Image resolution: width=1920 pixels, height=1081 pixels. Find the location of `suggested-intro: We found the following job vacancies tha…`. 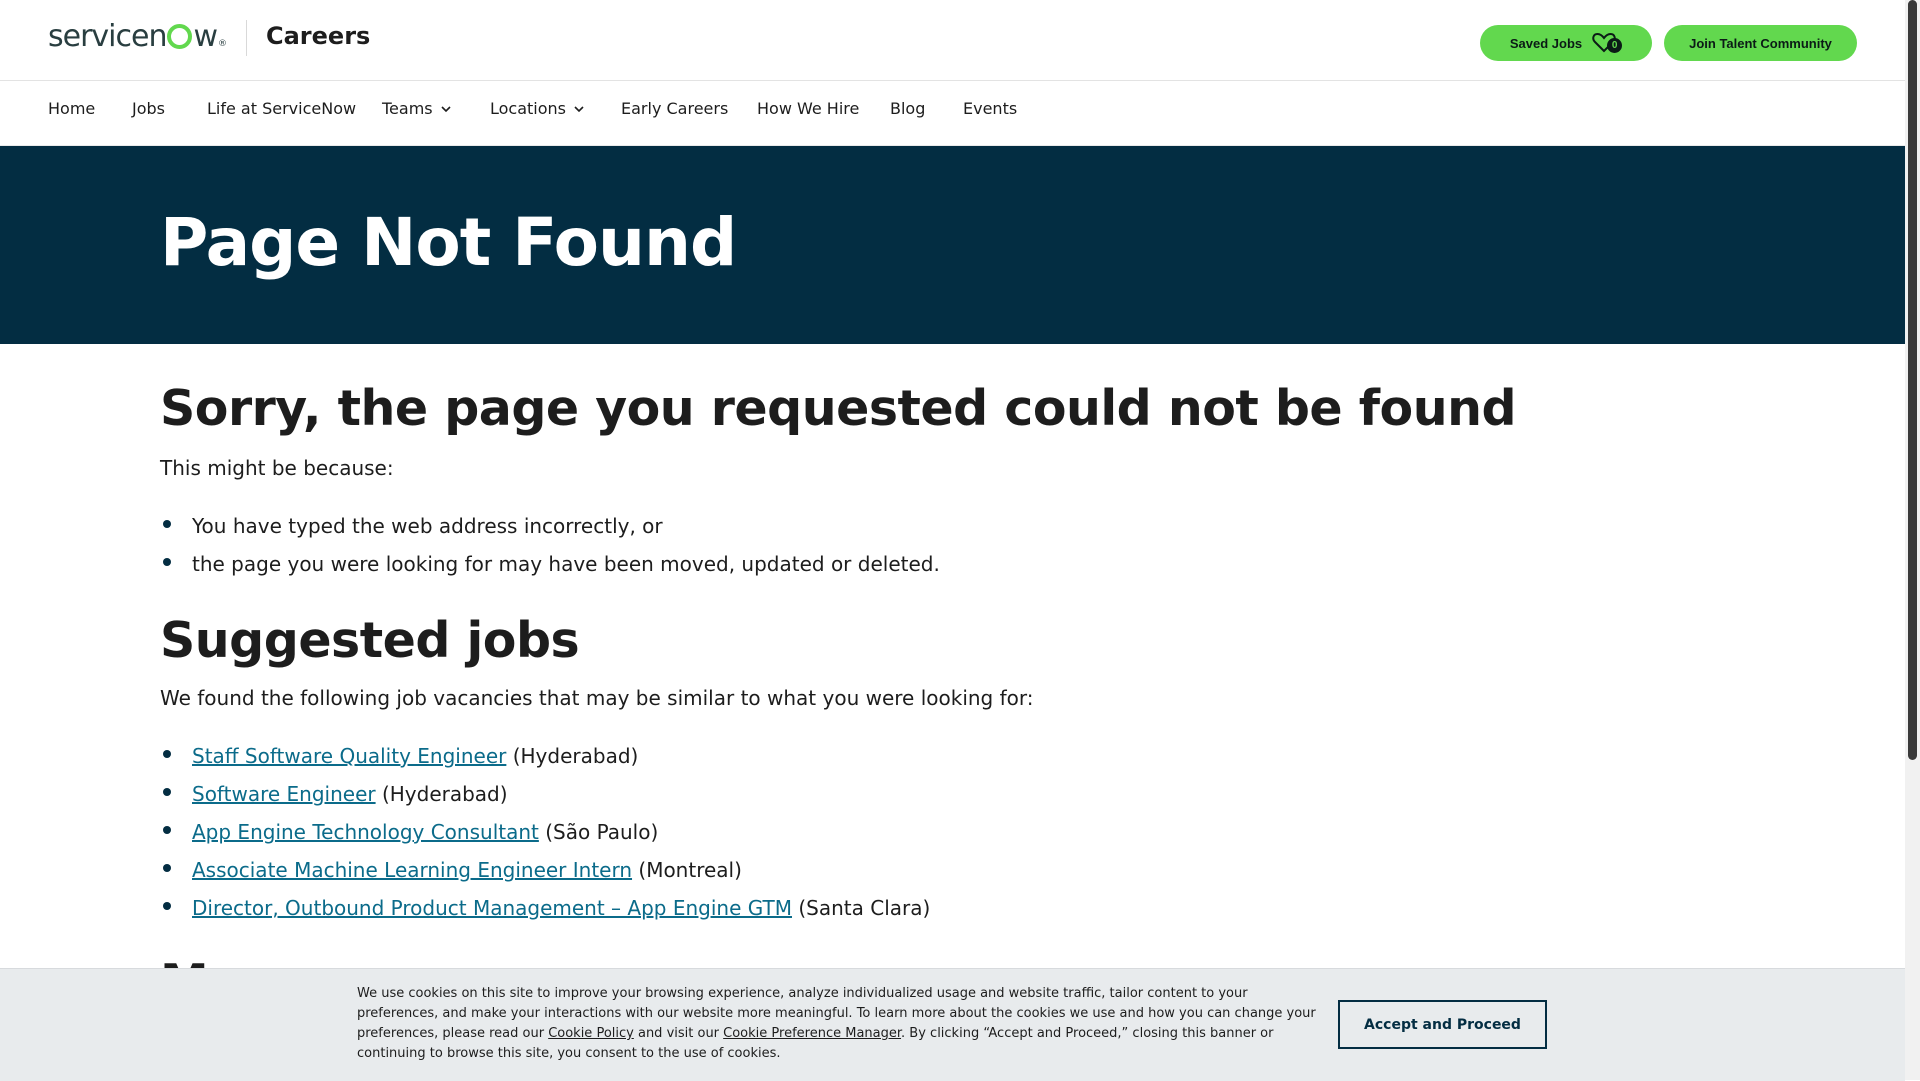

suggested-intro: We found the following job vacancies tha… is located at coordinates (597, 698).